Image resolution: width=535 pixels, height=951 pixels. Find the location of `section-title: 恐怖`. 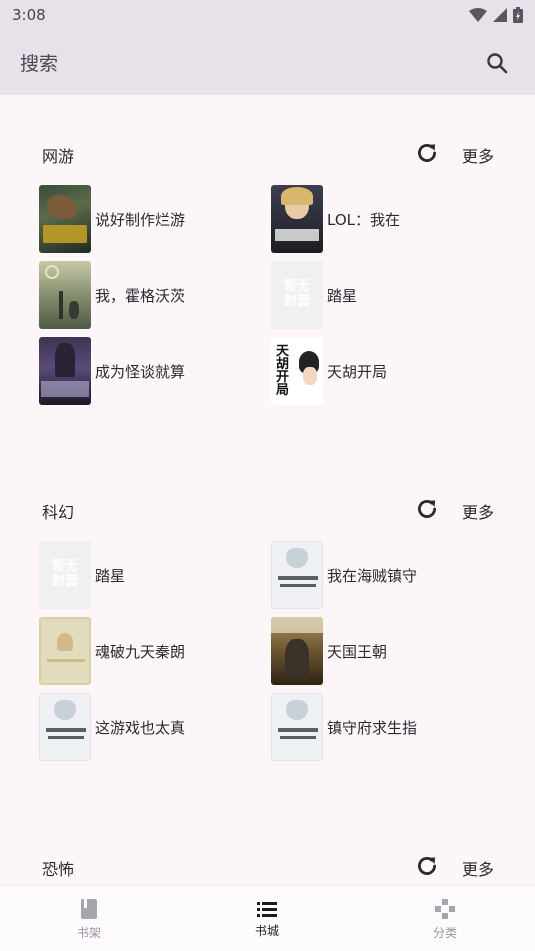

section-title: 恐怖 is located at coordinates (58, 869).